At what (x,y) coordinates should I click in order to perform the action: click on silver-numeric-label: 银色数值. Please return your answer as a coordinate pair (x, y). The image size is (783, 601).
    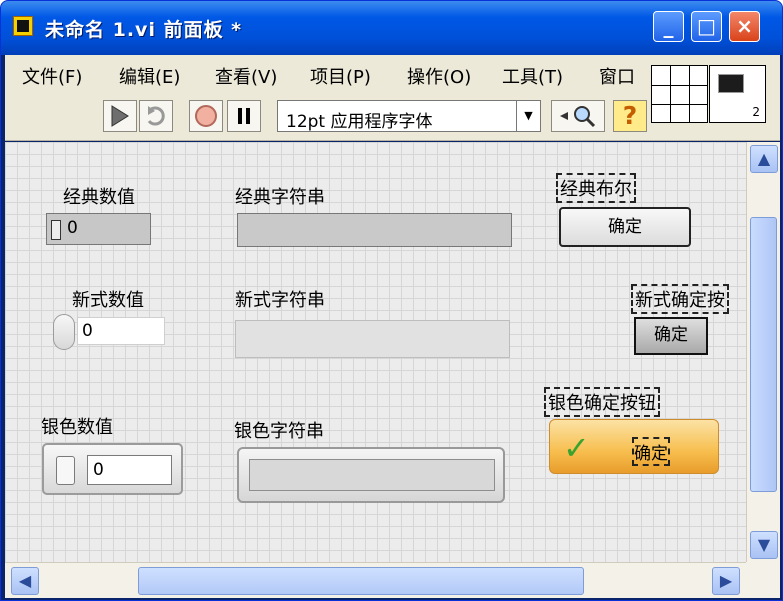
    Looking at the image, I should click on (77, 427).